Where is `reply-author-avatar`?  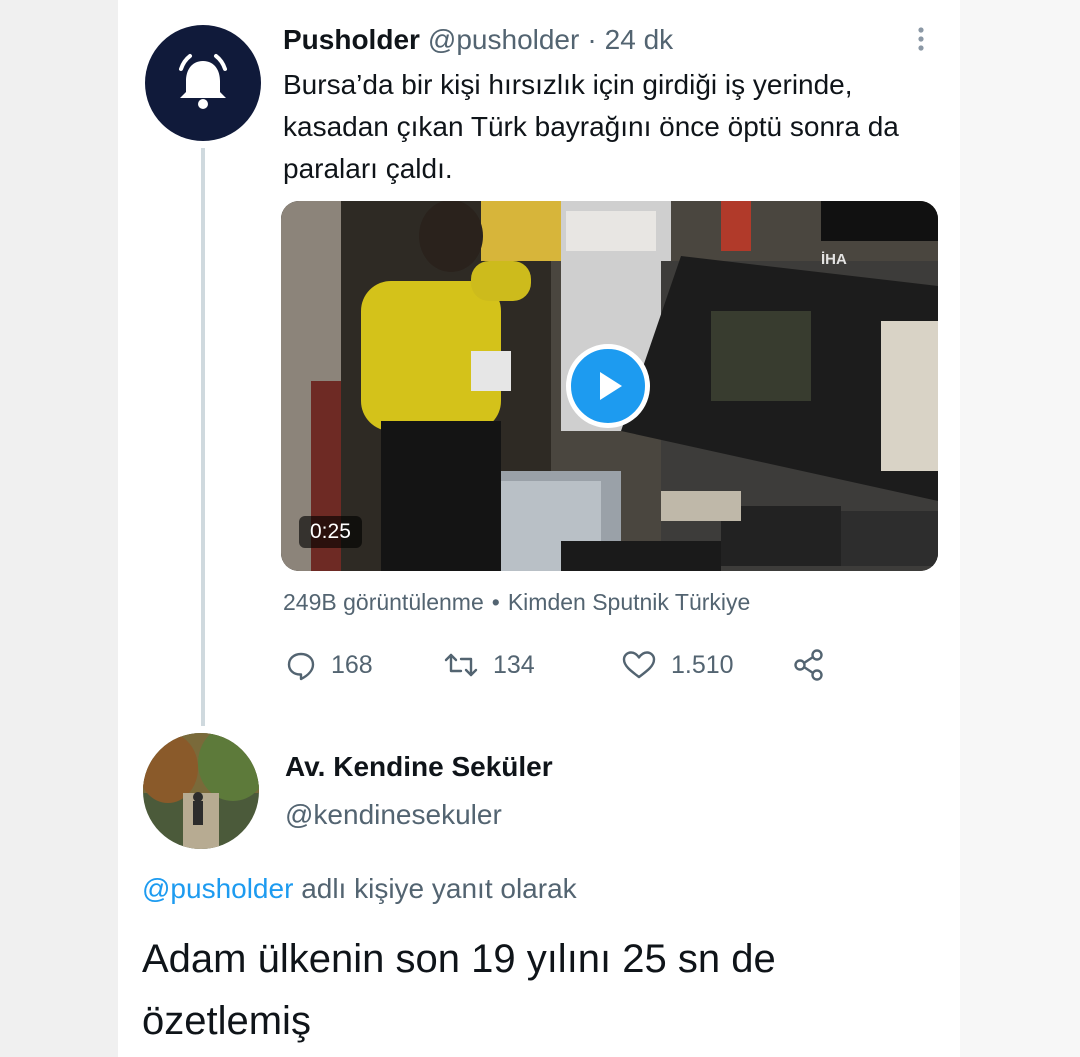
reply-author-avatar is located at coordinates (201, 791).